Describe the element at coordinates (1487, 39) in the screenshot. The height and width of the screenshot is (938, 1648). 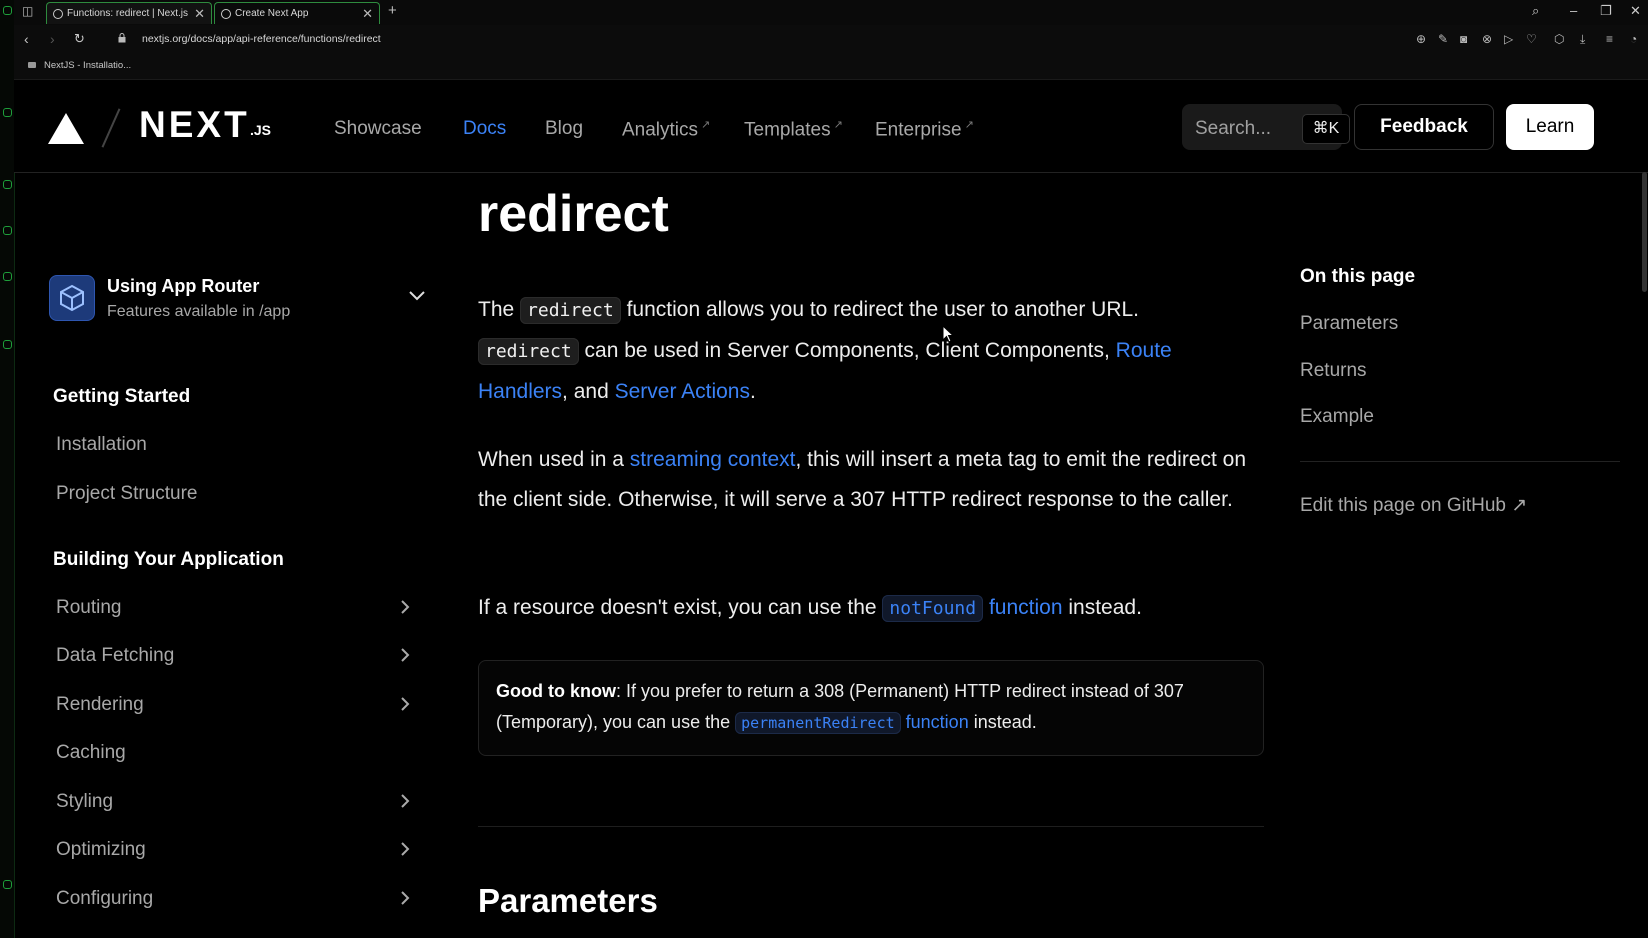
I see `block-icon: ⊗` at that location.